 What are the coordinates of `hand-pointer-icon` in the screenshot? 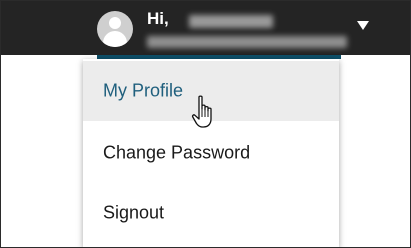 It's located at (201, 111).